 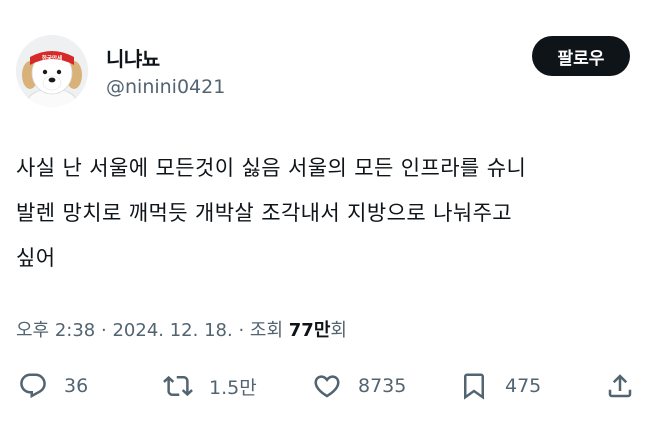 What do you see at coordinates (581, 56) in the screenshot?
I see `follow-button: 팔로우` at bounding box center [581, 56].